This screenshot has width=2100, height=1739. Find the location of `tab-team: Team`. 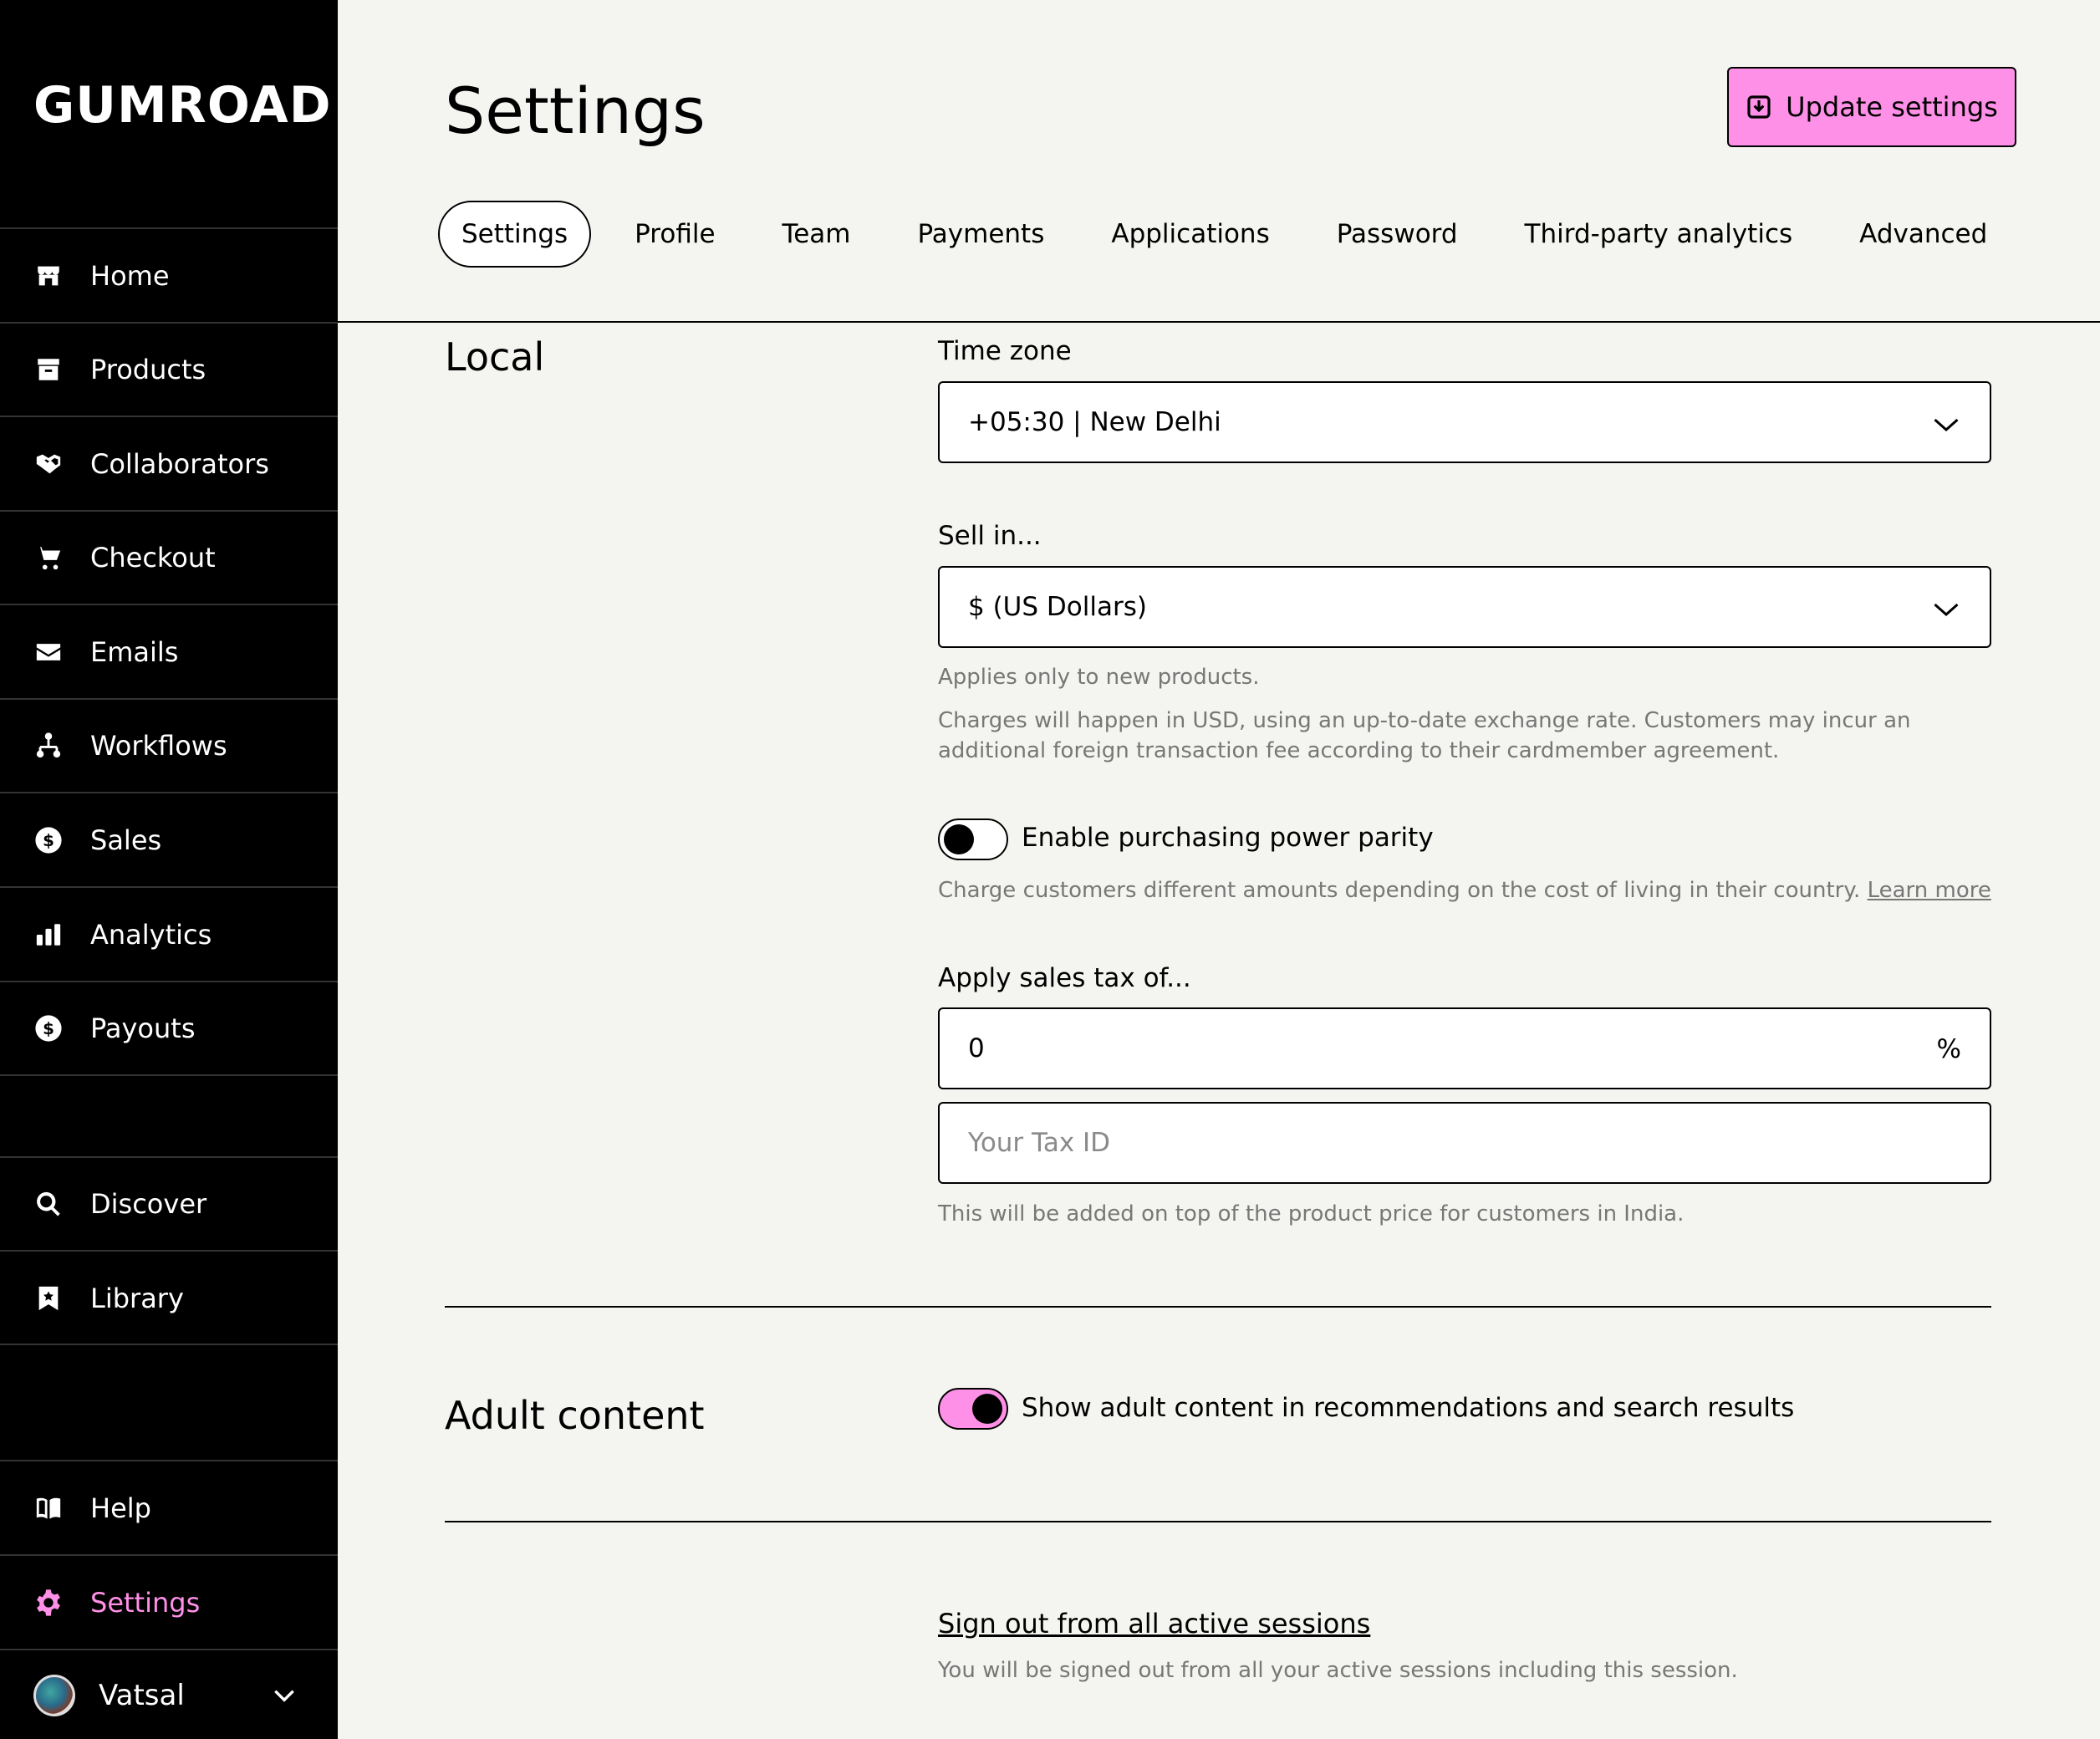

tab-team: Team is located at coordinates (816, 234).